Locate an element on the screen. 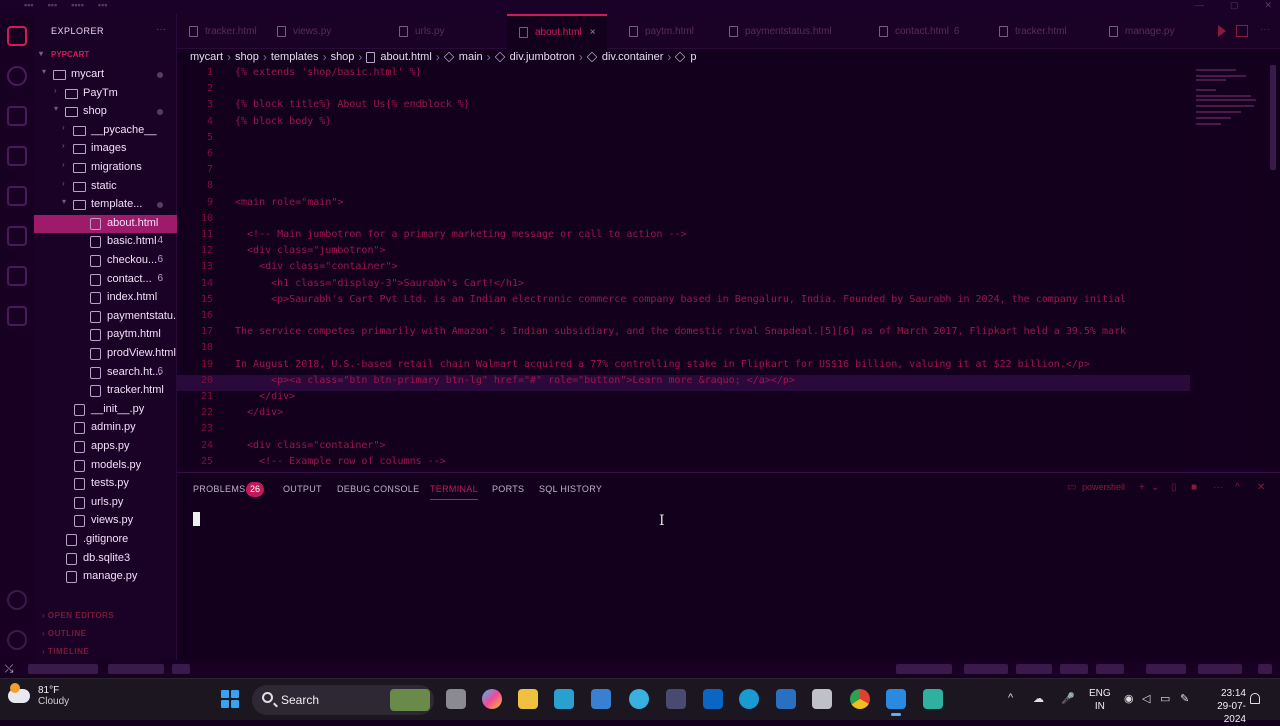  tree-file: __init__.py is located at coordinates (105, 410).